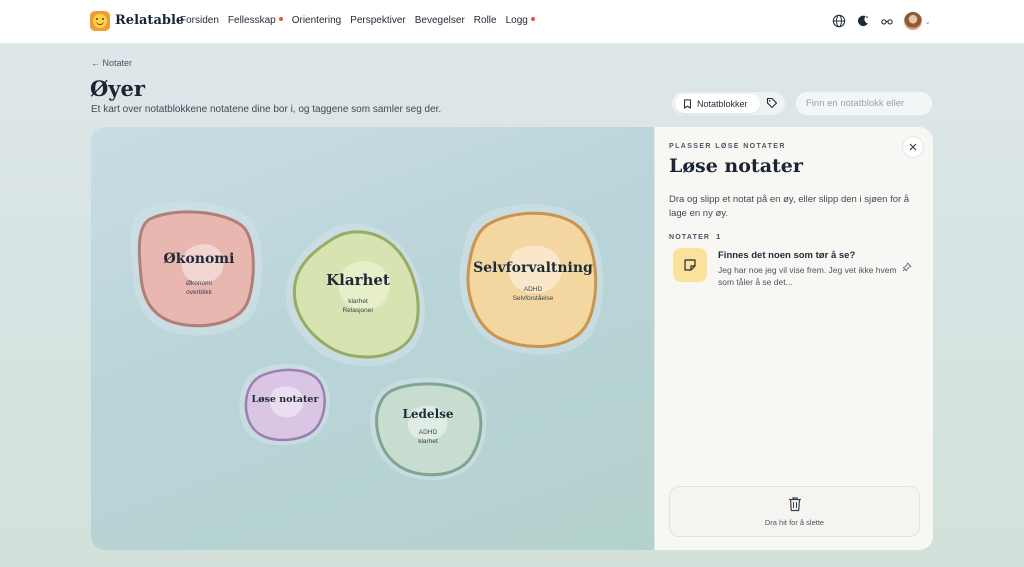 Image resolution: width=1024 pixels, height=567 pixels. I want to click on island-lose-notater: Løse notater, so click(285, 405).